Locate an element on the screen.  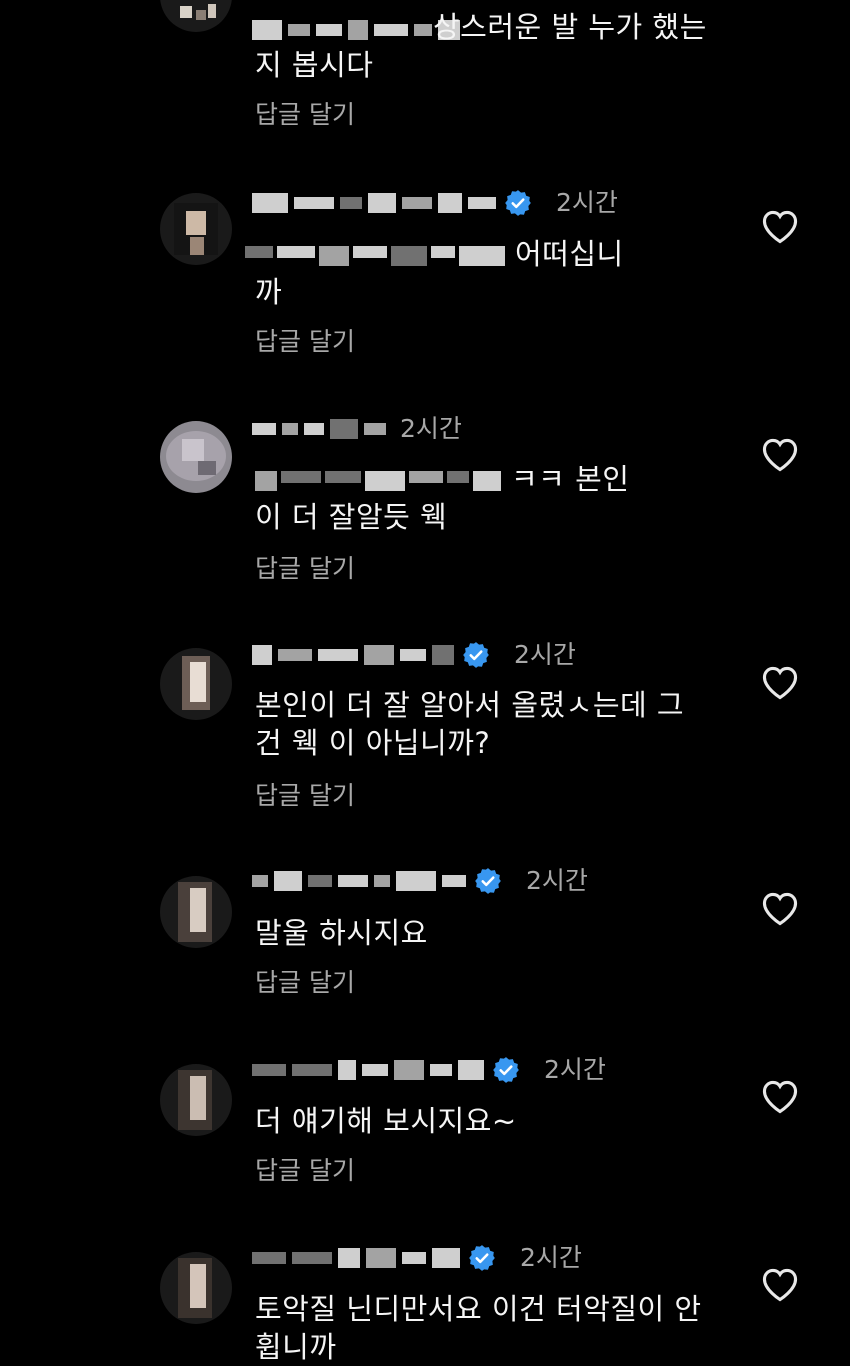
comment-text-line: 더 얘기해 보시지요~ is located at coordinates (386, 1121).